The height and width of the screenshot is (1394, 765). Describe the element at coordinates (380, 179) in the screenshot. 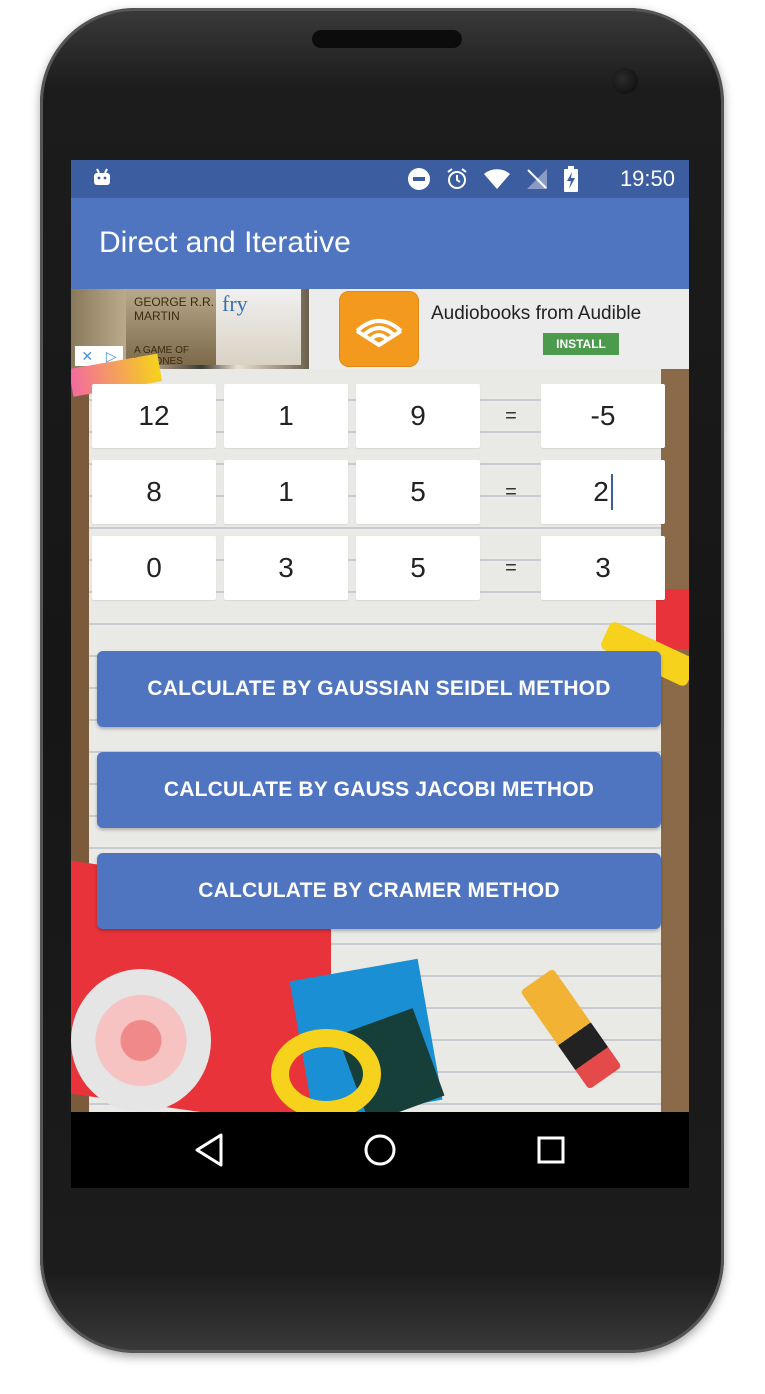

I see `status-bar: 19:50` at that location.